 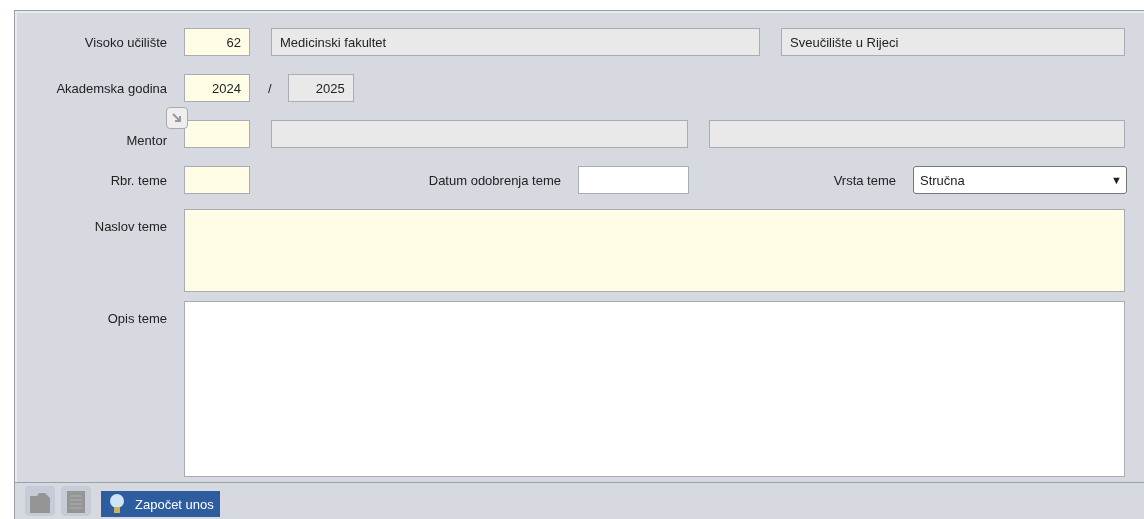 I want to click on year-field: 2024, so click(x=217, y=88).